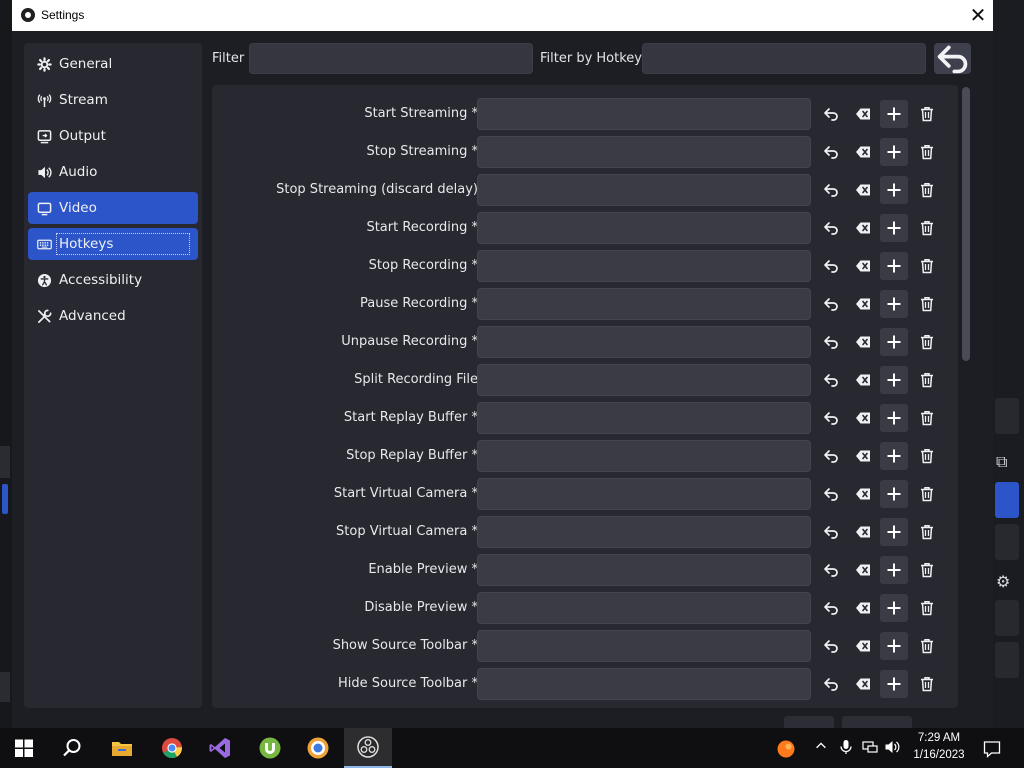 The height and width of the screenshot is (768, 1024). I want to click on notification-center-icon, so click(992, 749).